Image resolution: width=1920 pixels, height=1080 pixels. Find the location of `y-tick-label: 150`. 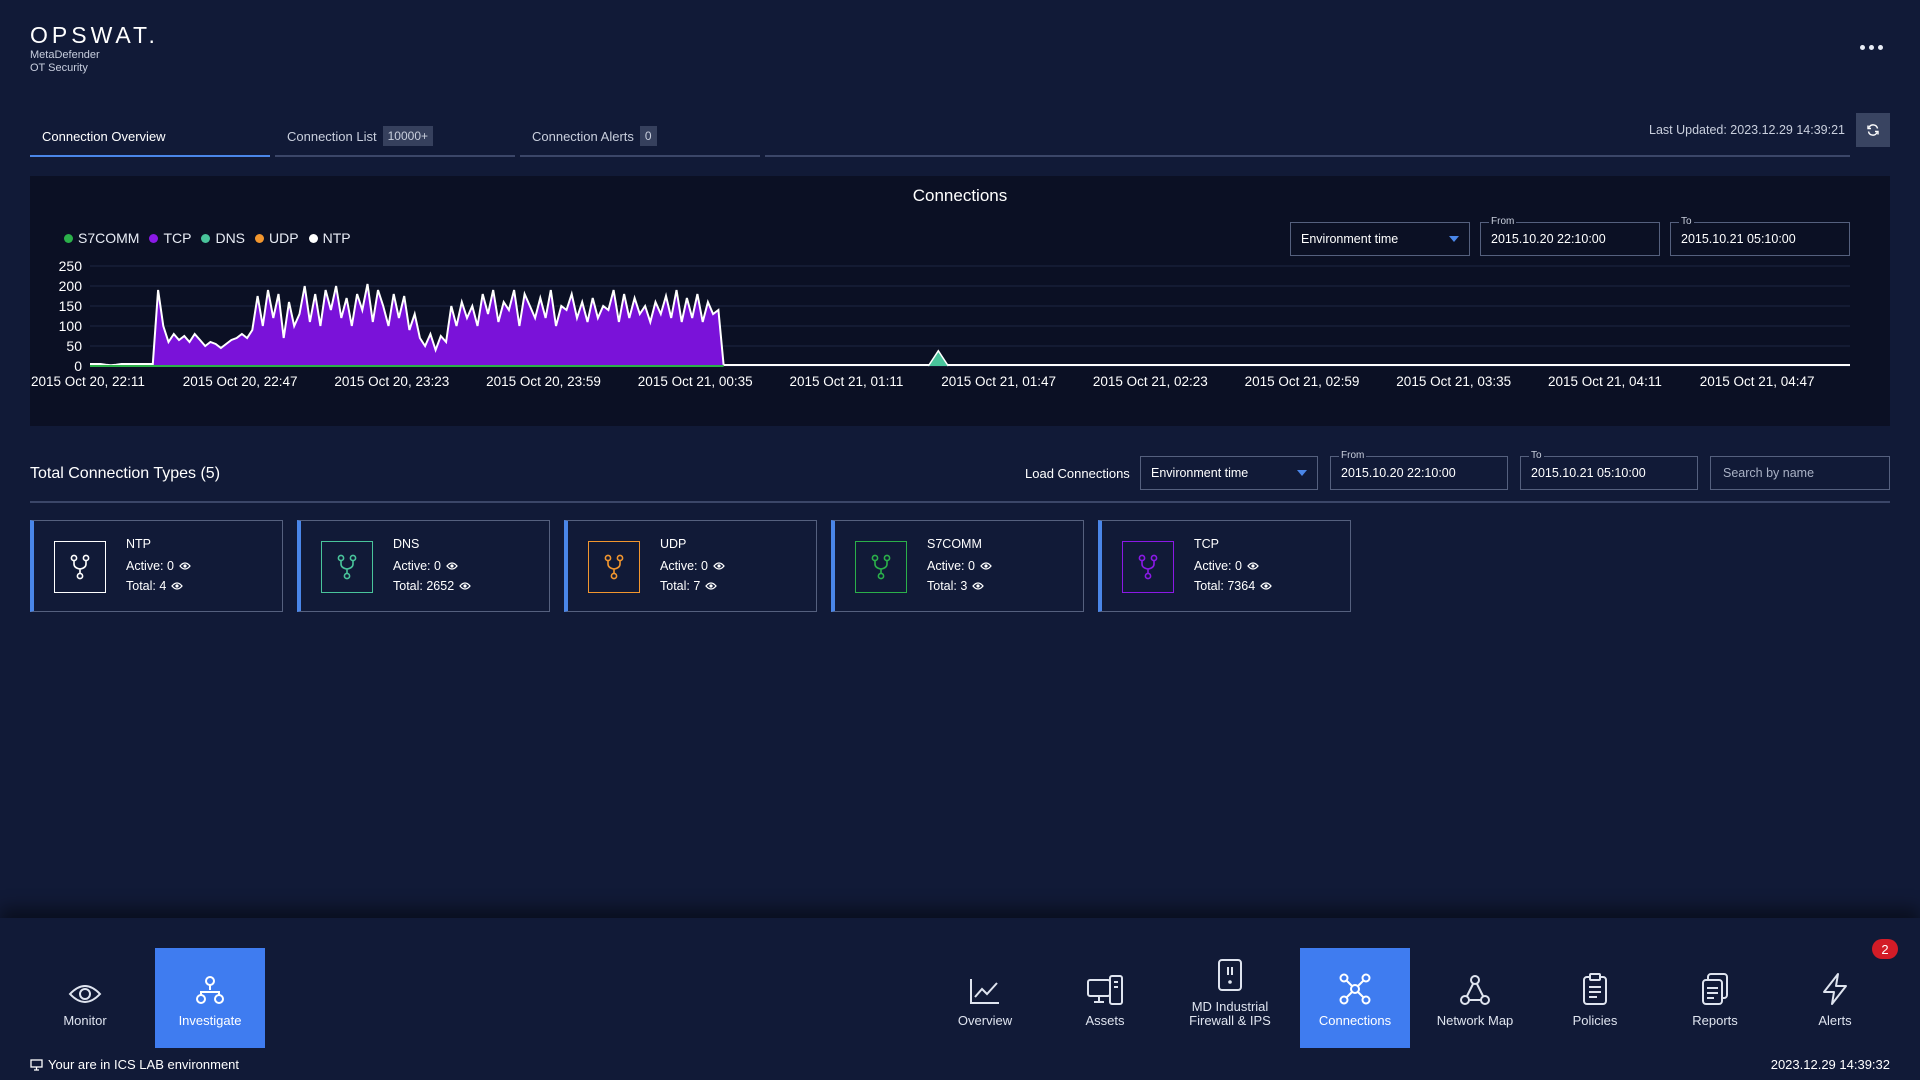

y-tick-label: 150 is located at coordinates (71, 306).